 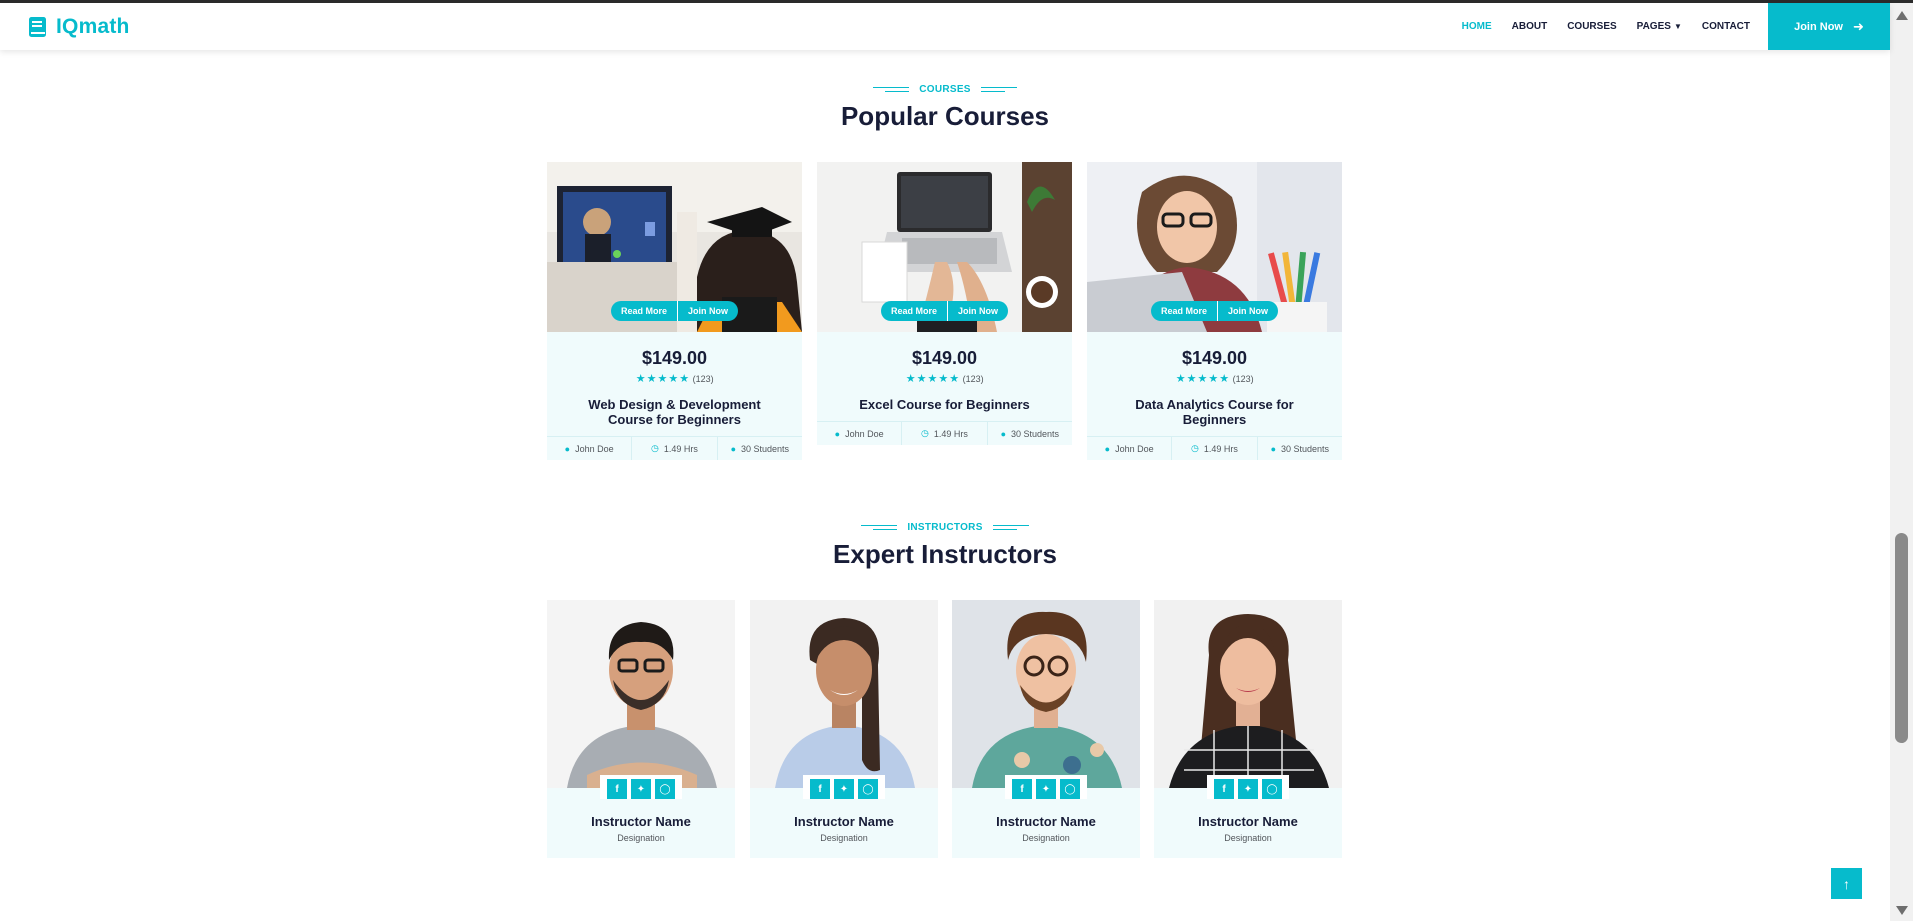 I want to click on instructors-section-title: Expert Instructors, so click(x=945, y=554).